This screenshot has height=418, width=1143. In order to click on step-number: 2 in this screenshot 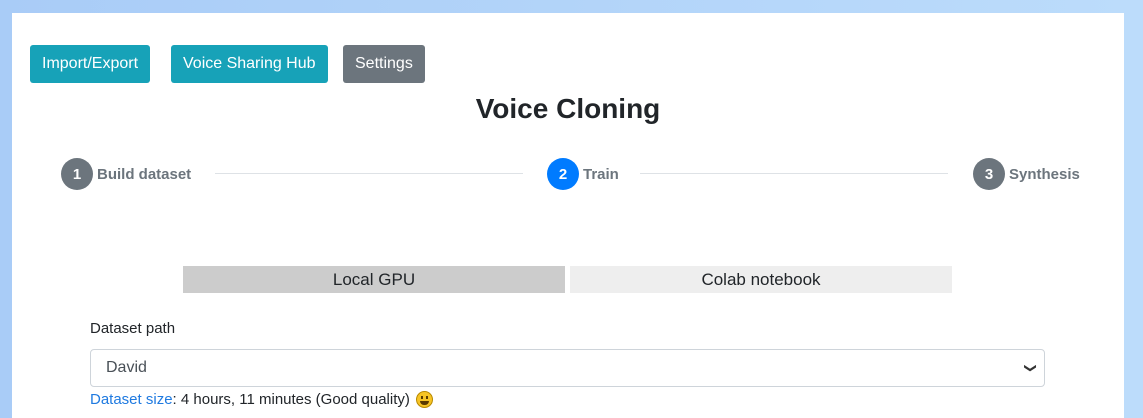, I will do `click(563, 174)`.